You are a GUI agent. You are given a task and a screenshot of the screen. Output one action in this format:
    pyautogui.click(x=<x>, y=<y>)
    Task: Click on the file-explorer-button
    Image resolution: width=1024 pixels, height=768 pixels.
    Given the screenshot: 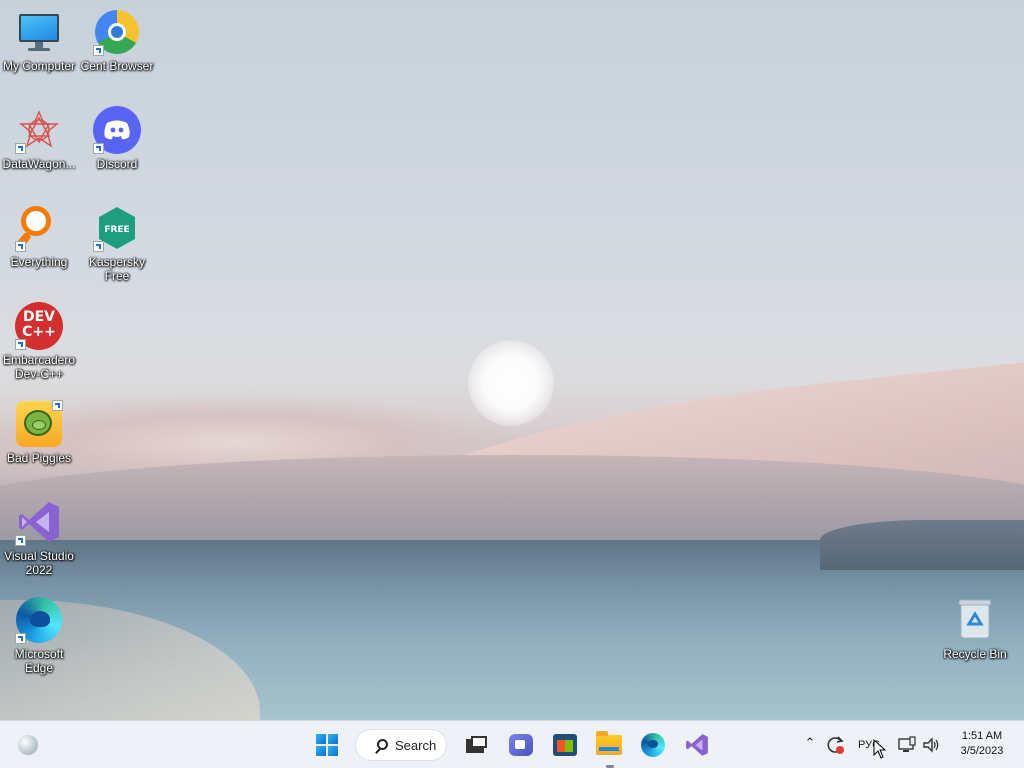 What is the action you would take?
    pyautogui.click(x=609, y=745)
    